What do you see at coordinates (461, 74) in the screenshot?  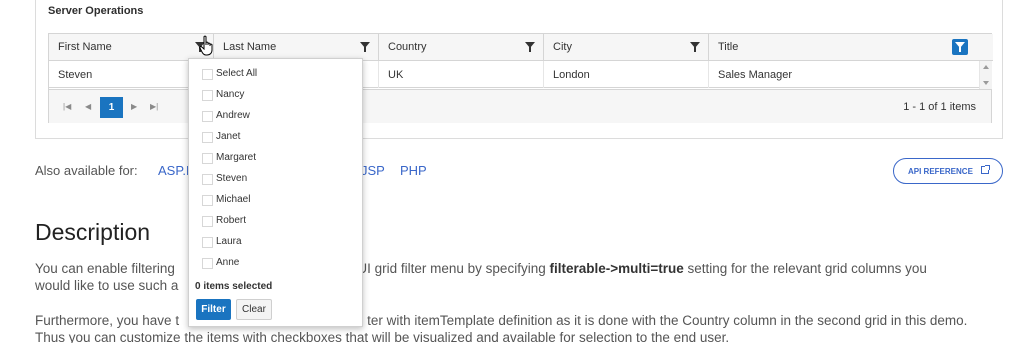 I see `cell-country: UK` at bounding box center [461, 74].